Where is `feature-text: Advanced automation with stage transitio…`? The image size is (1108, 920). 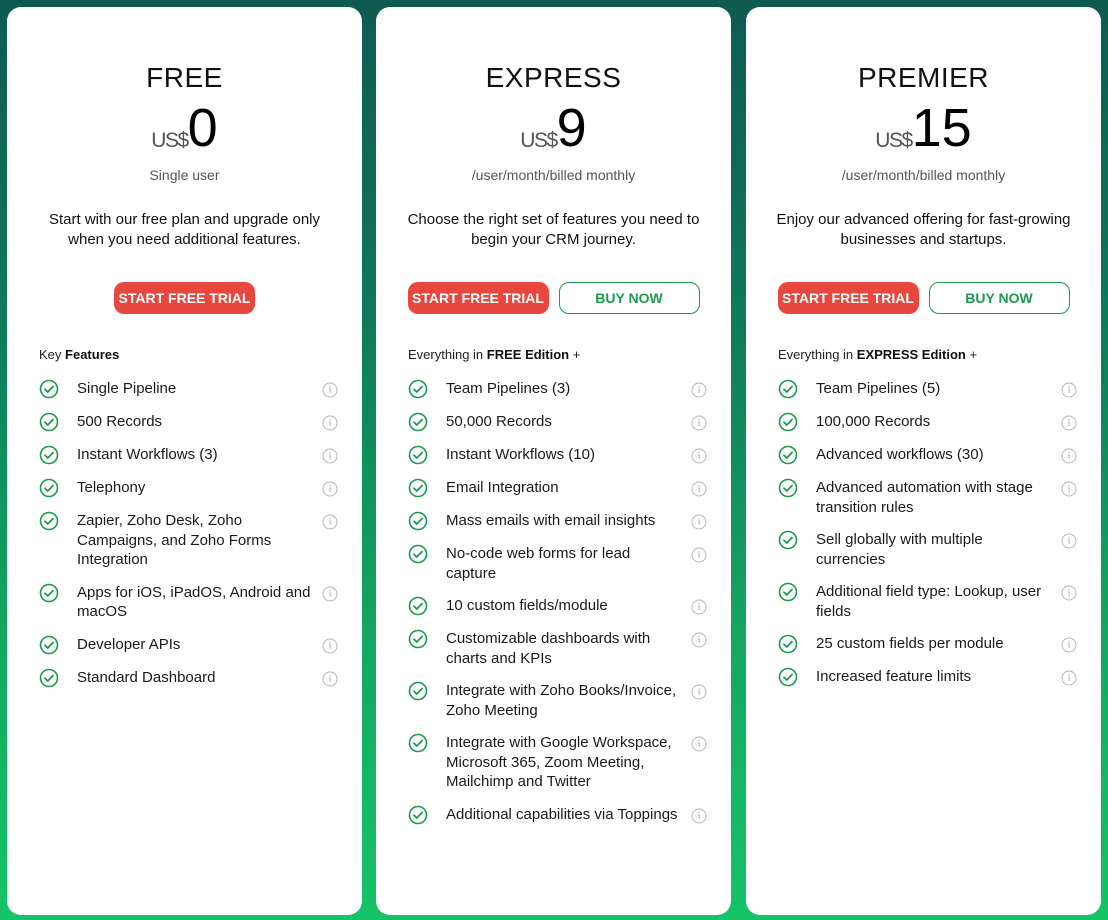
feature-text: Advanced automation with stage transitio… is located at coordinates (924, 497).